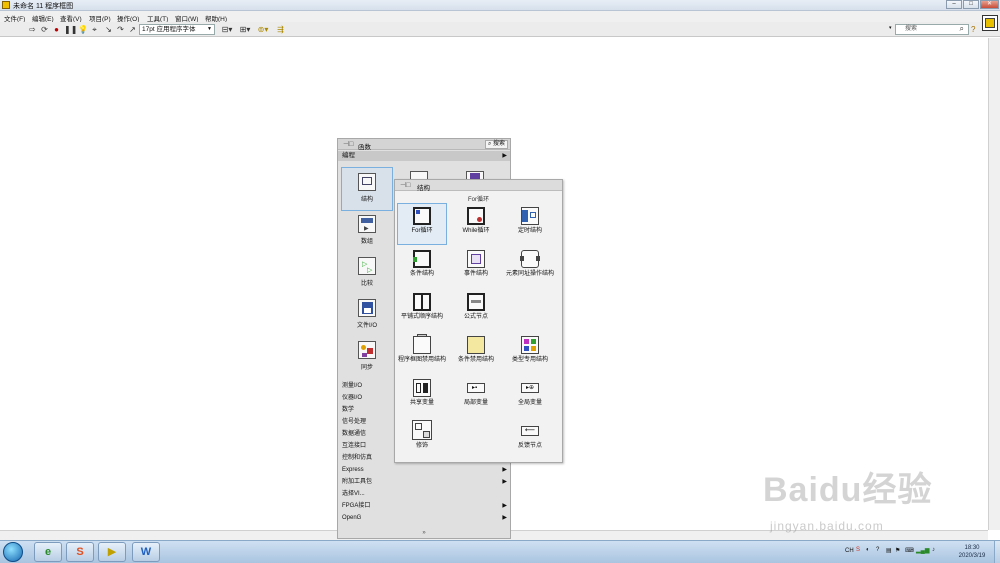 This screenshot has width=1000, height=563. What do you see at coordinates (496, 144) in the screenshot?
I see `palette-search-button: ⌕ 搜索` at bounding box center [496, 144].